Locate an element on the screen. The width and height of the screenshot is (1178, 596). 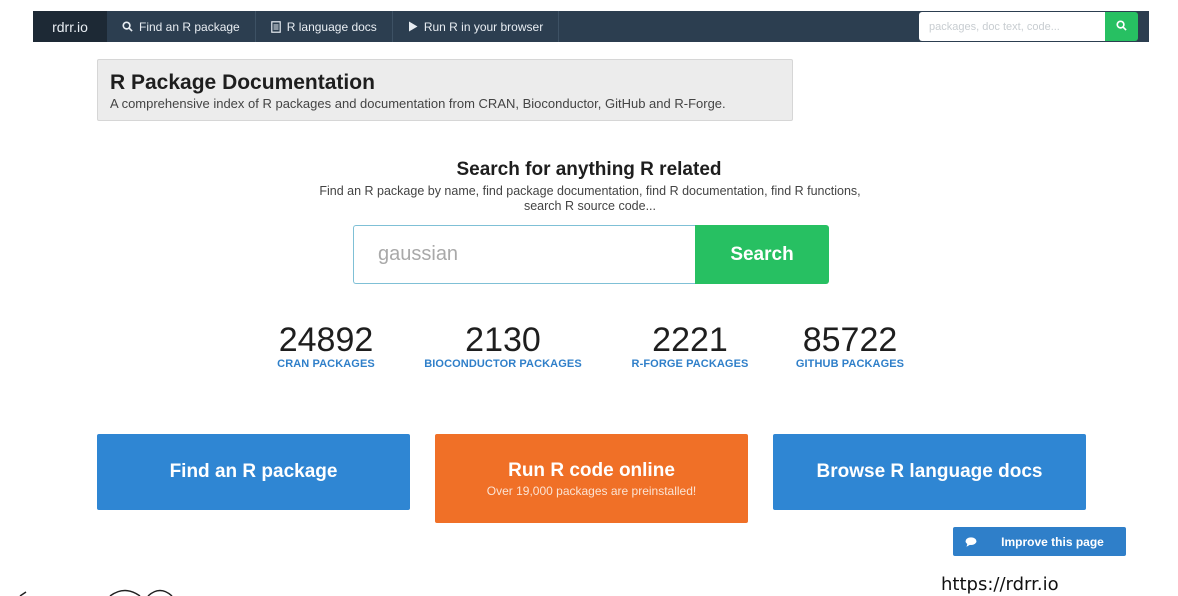
main-search-button: Search is located at coordinates (762, 254).